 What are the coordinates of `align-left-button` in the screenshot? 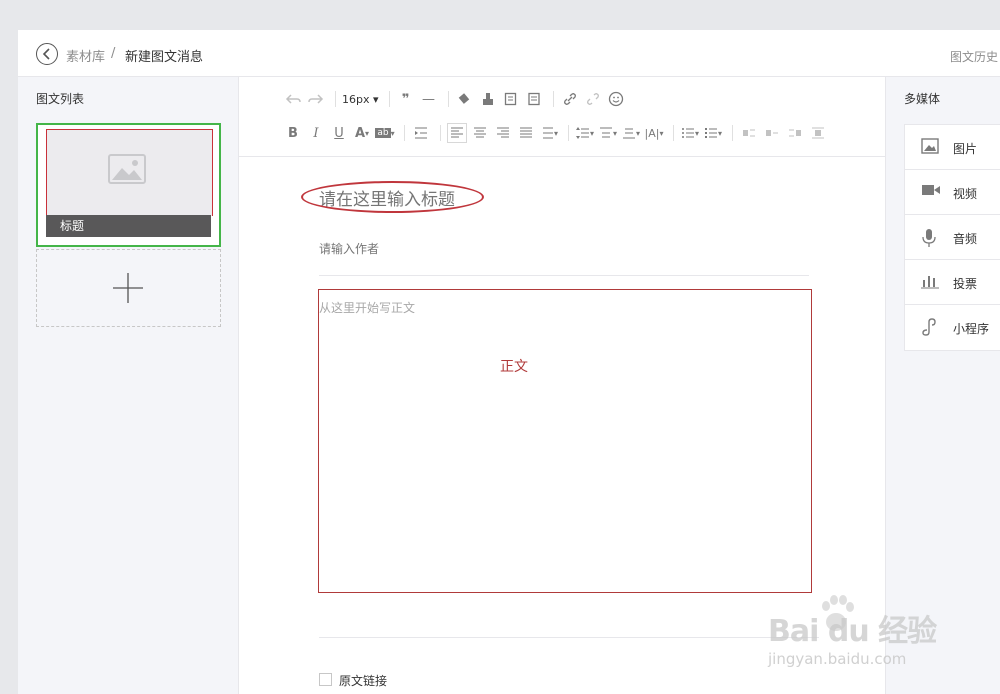 It's located at (457, 133).